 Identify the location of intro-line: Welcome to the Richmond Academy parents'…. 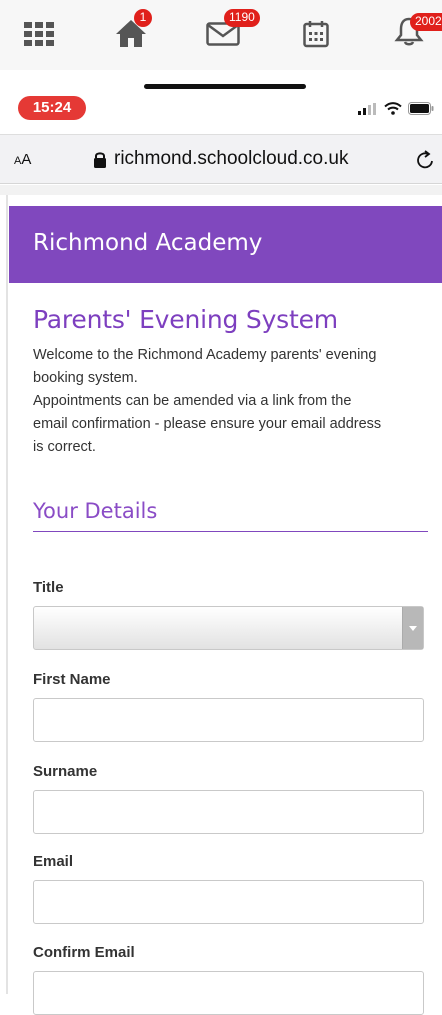
(230, 355).